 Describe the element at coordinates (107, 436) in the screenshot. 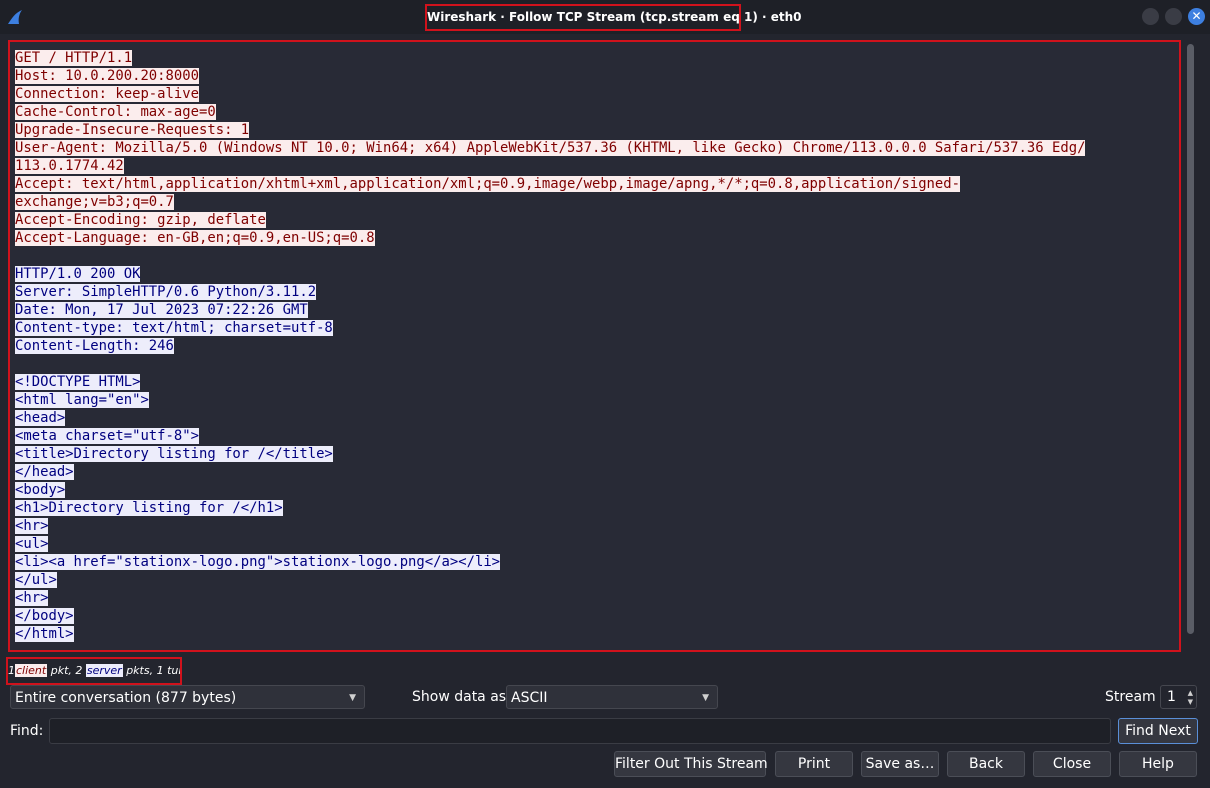

I see `server-data-segment: <meta charset="utf-8">` at that location.